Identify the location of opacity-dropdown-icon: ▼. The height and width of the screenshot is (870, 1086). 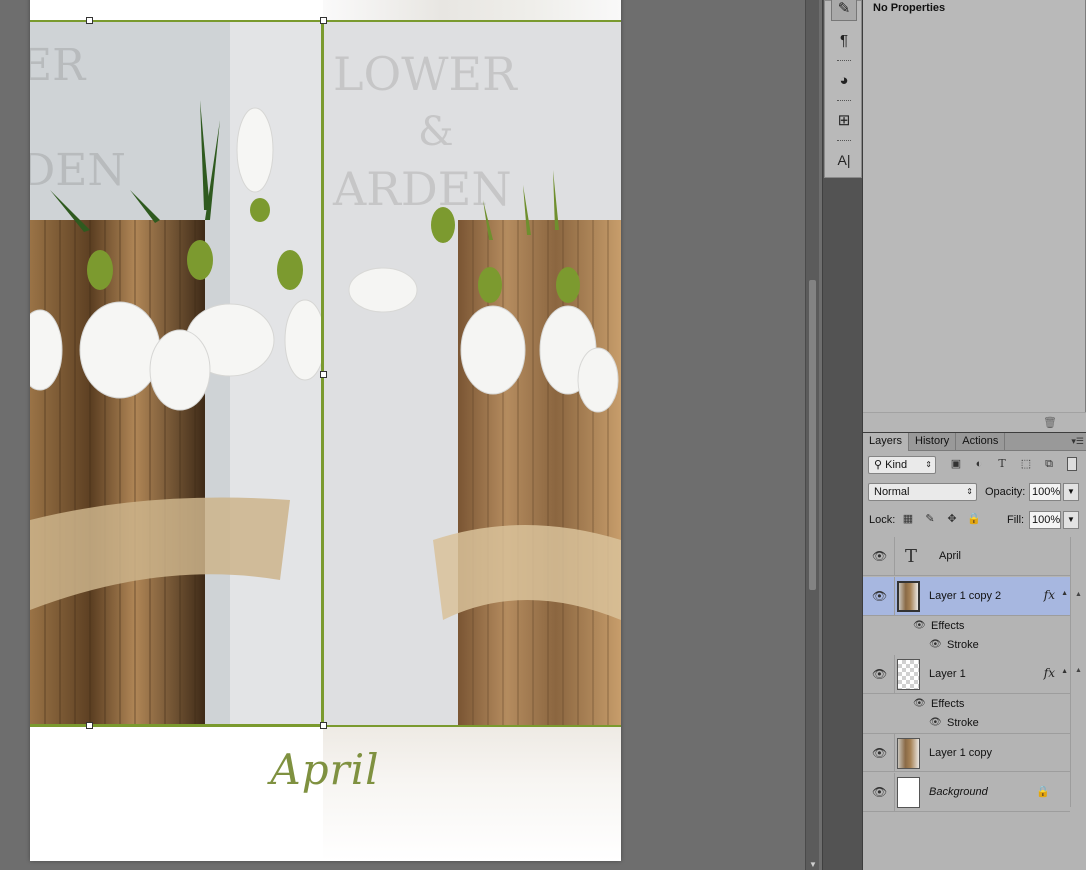
(1071, 492).